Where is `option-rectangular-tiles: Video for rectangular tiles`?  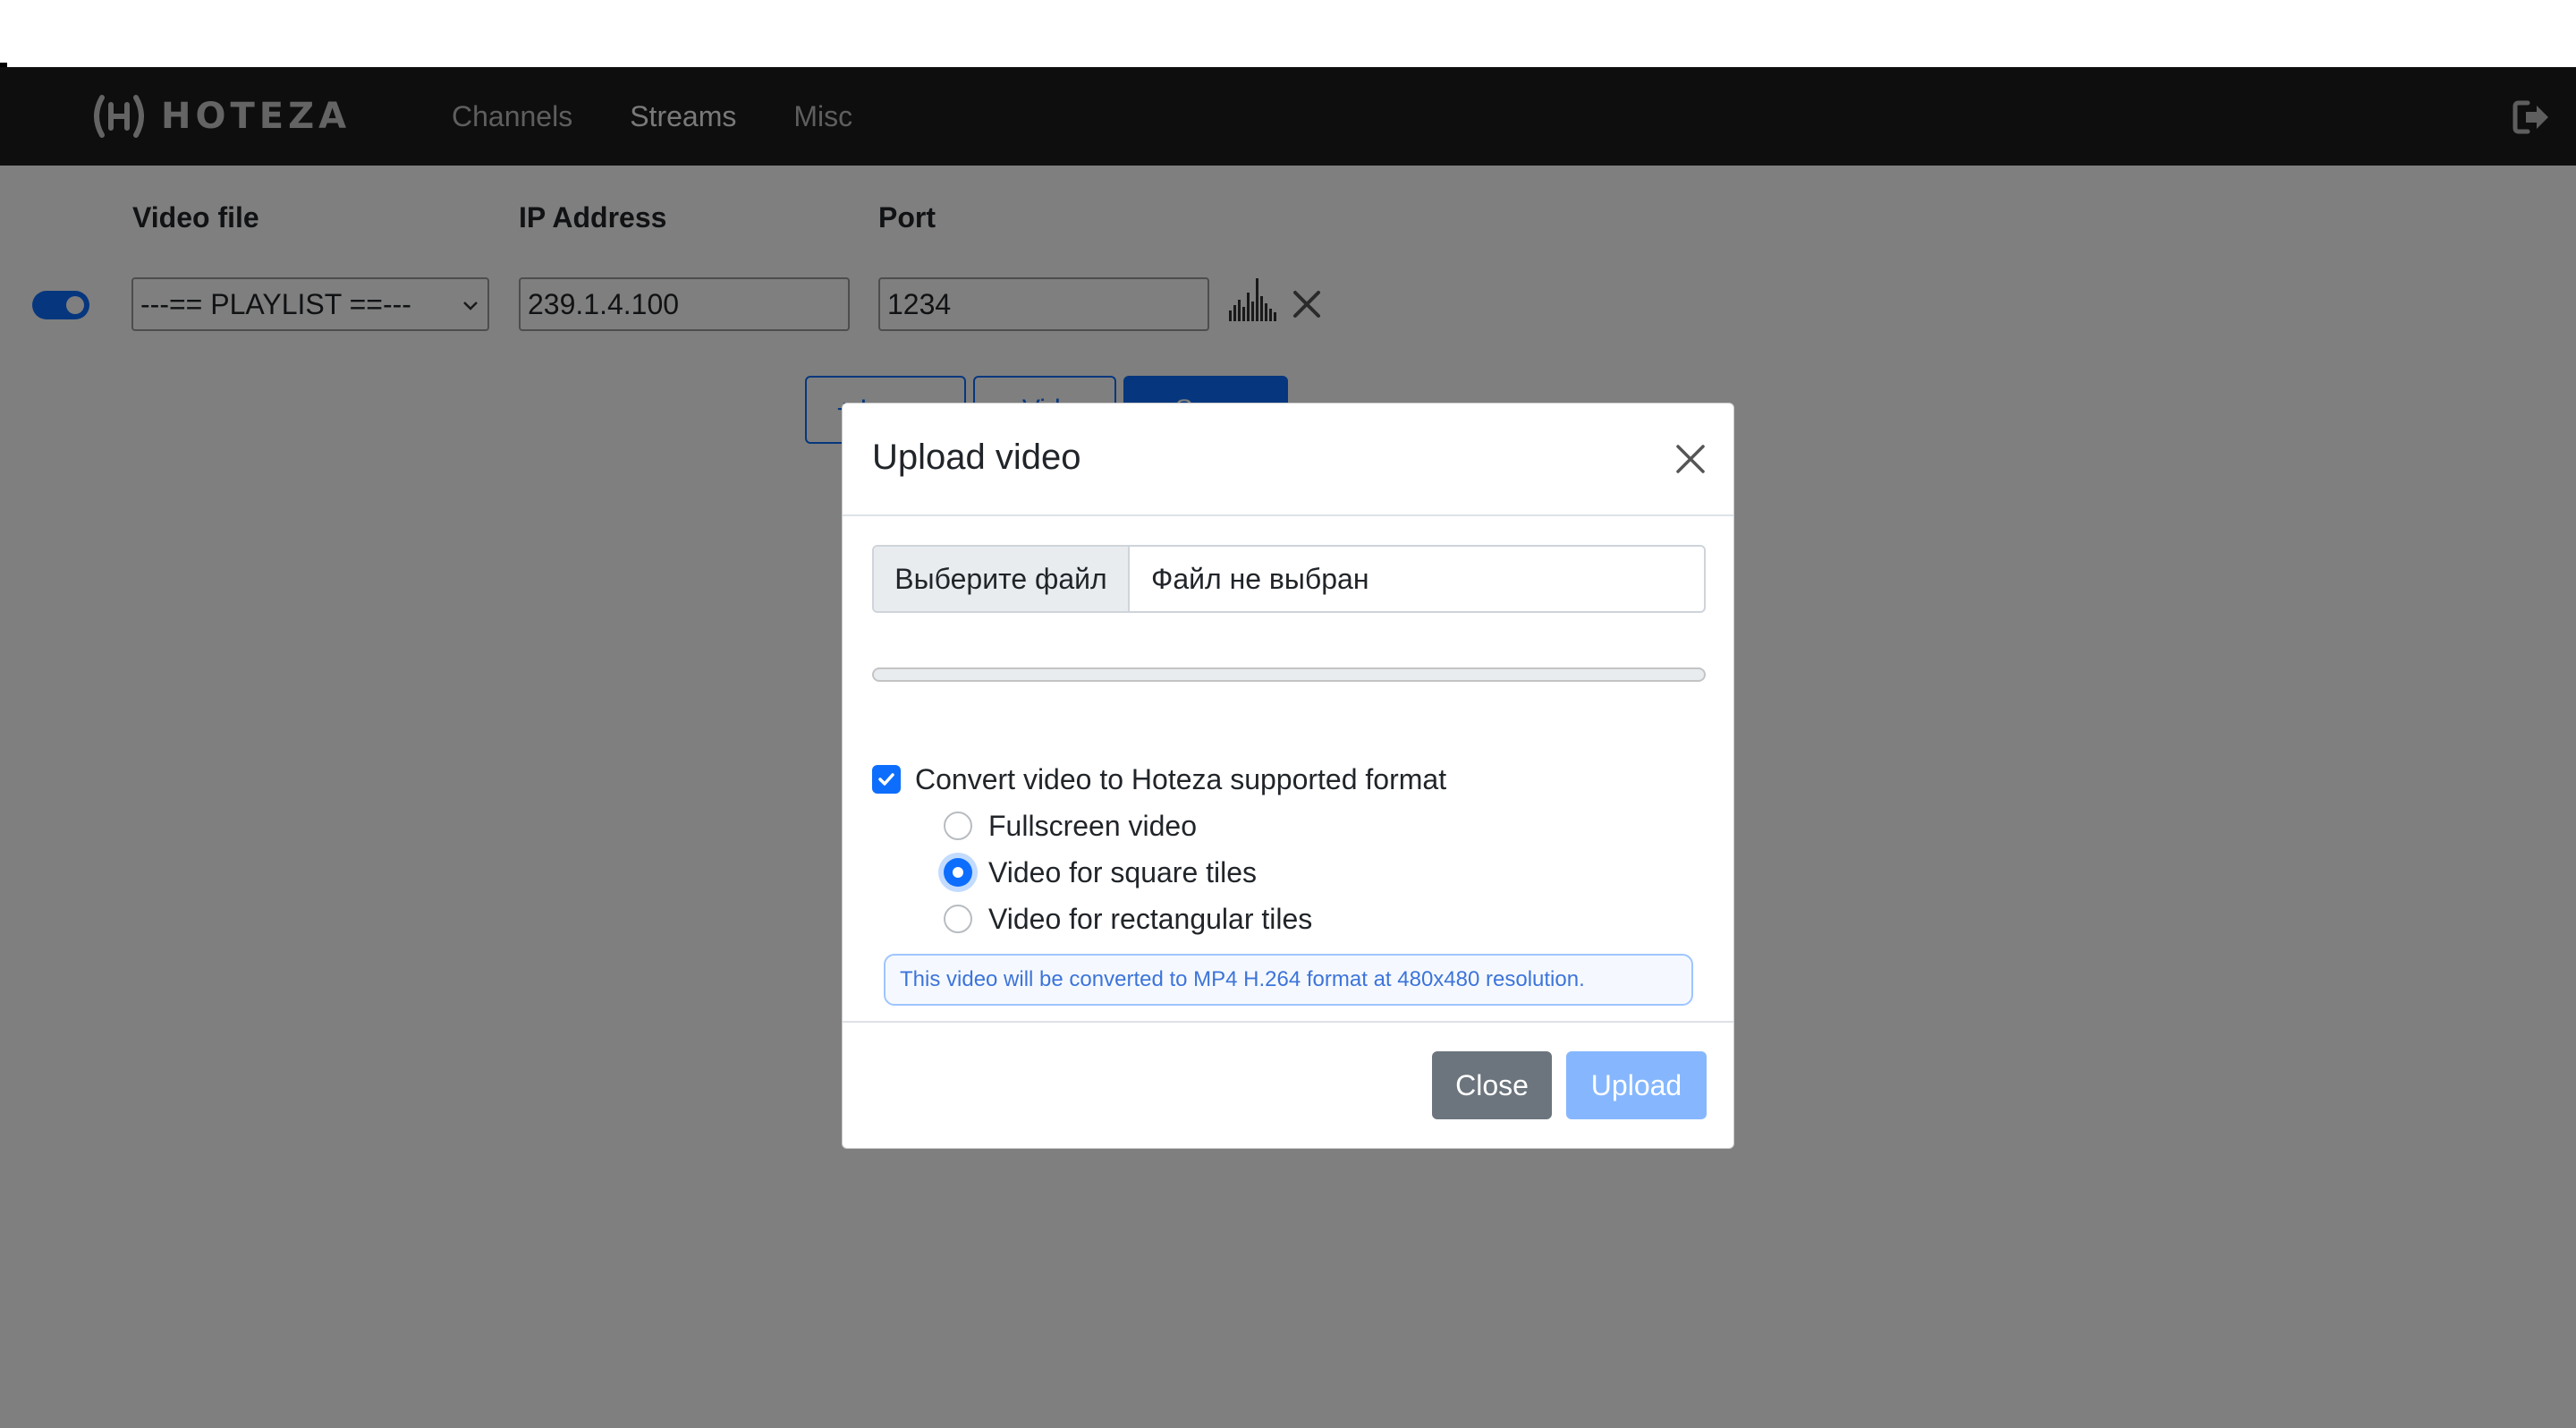
option-rectangular-tiles: Video for rectangular tiles is located at coordinates (1128, 919).